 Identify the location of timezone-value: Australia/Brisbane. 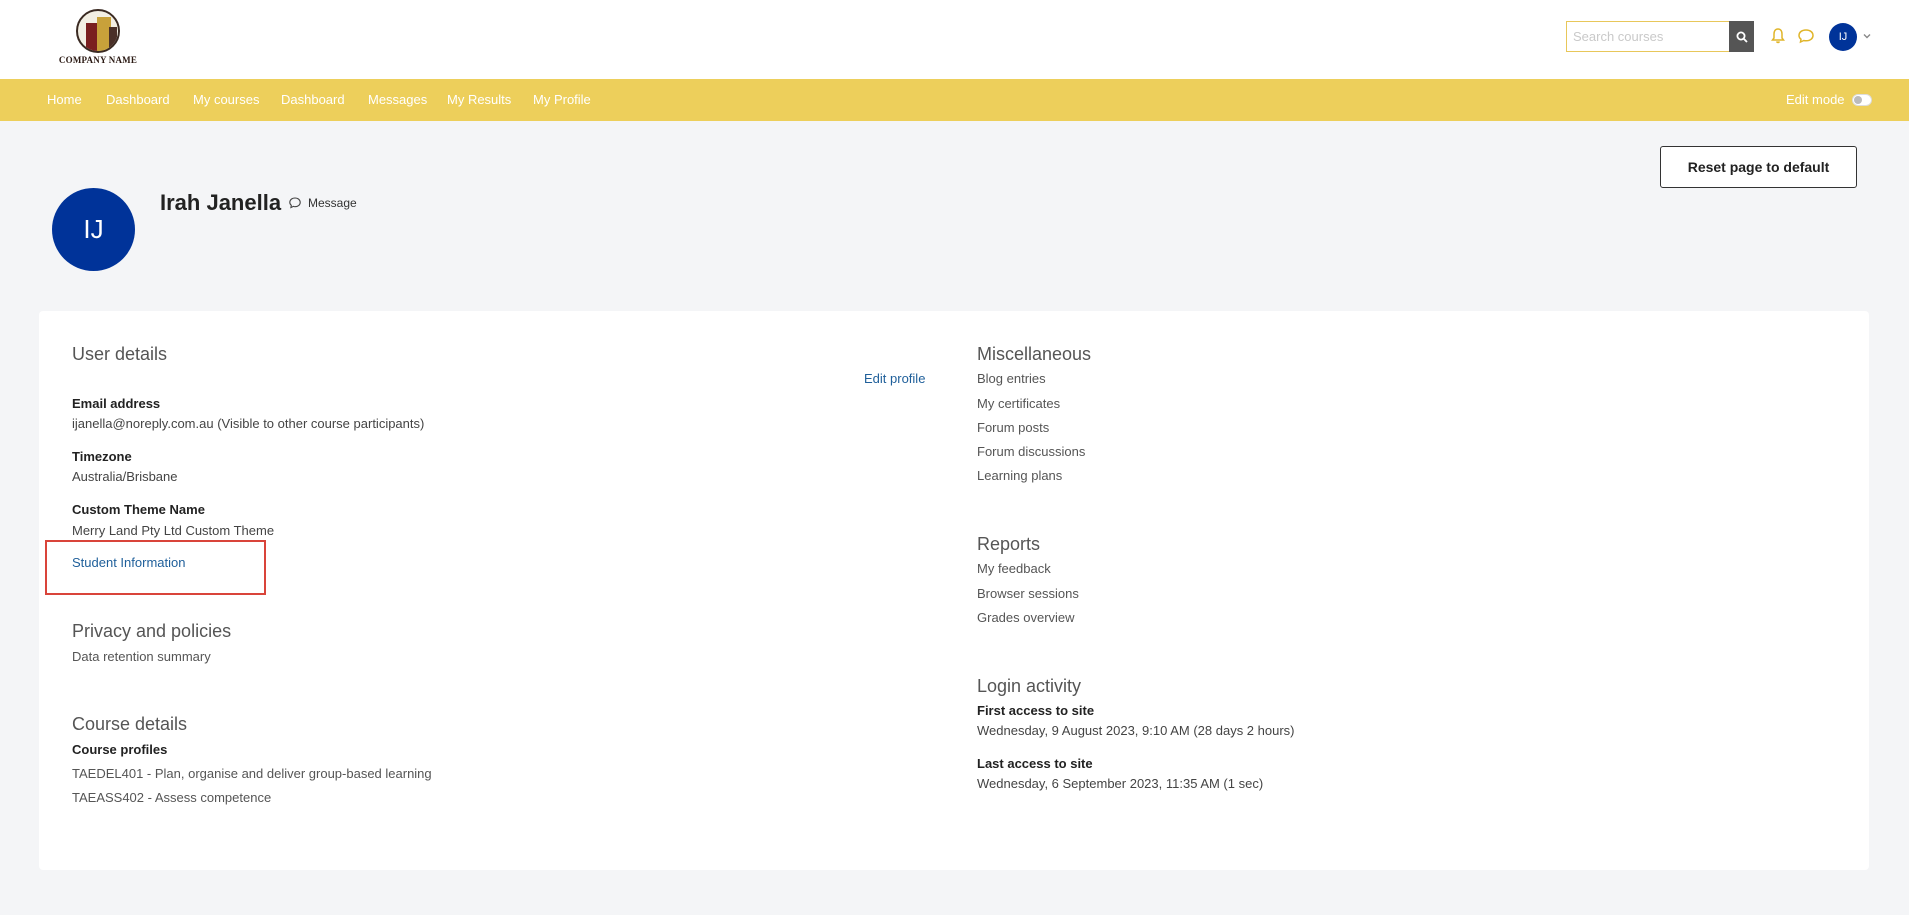
(125, 476).